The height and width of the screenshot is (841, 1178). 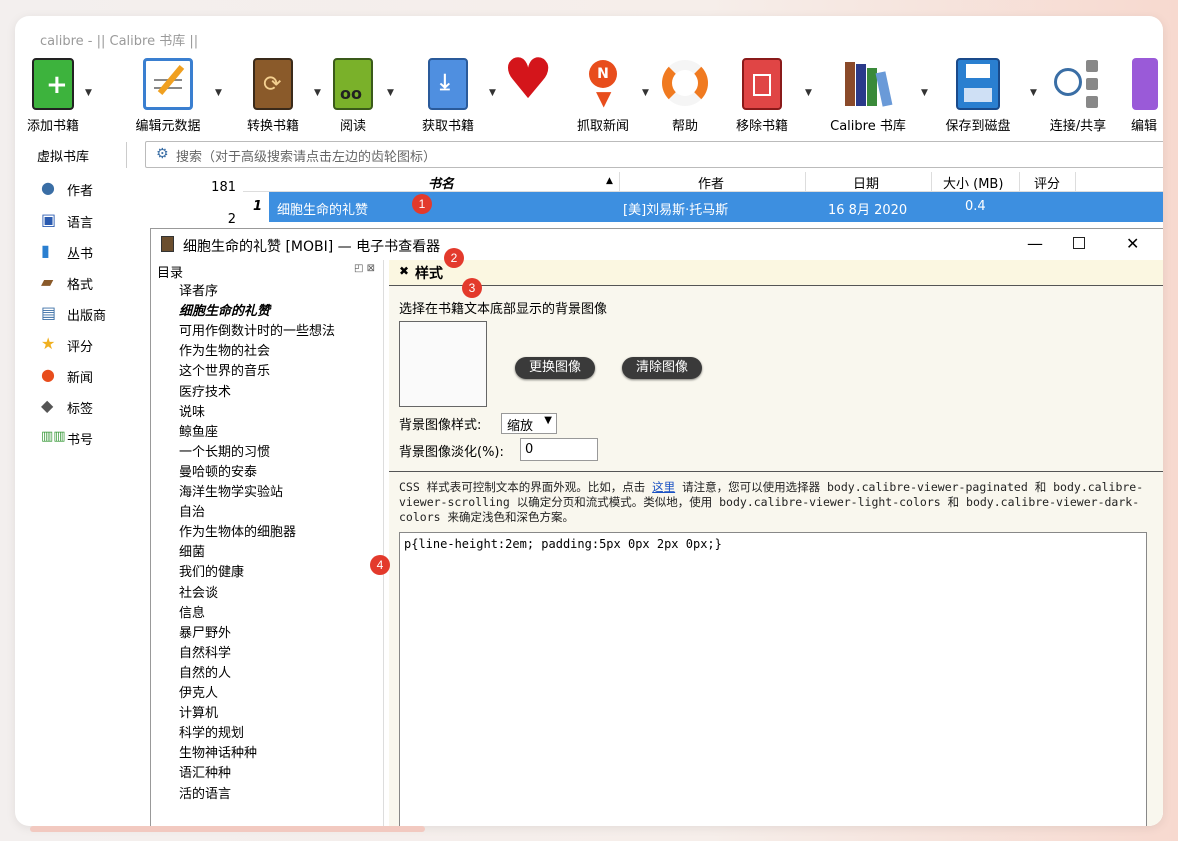 What do you see at coordinates (684, 126) in the screenshot?
I see `help-label: 帮助` at bounding box center [684, 126].